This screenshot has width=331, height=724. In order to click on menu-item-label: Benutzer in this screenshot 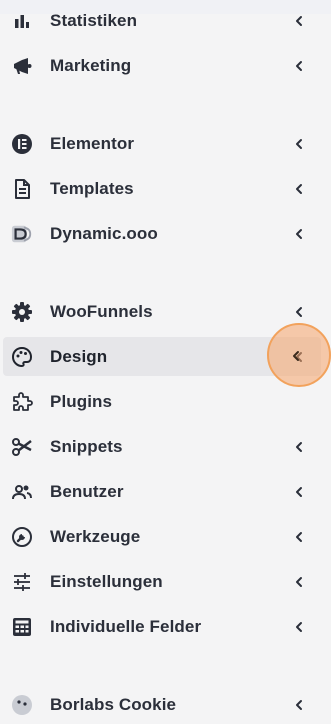, I will do `click(87, 491)`.